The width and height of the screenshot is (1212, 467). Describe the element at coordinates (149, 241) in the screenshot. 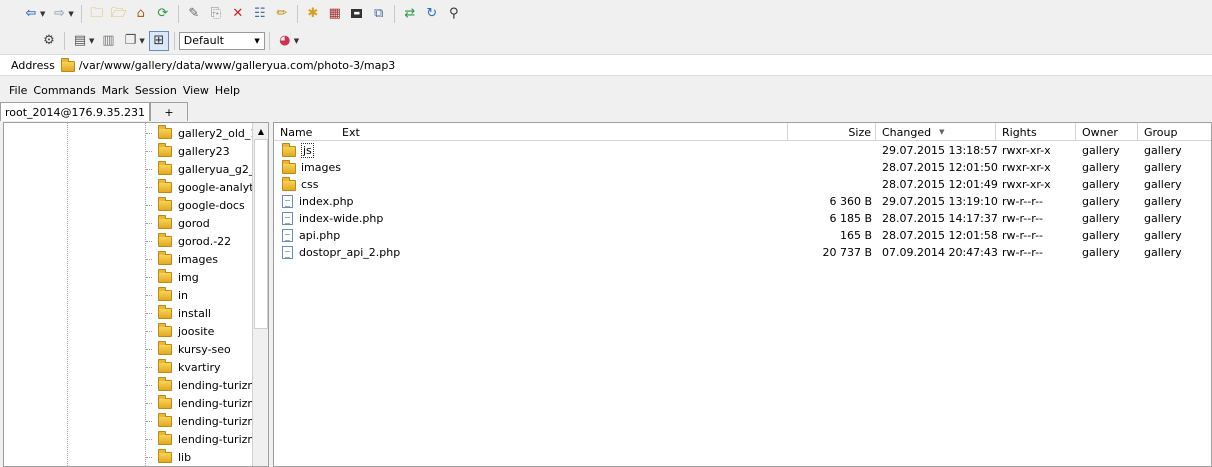

I see `tree-connector` at that location.